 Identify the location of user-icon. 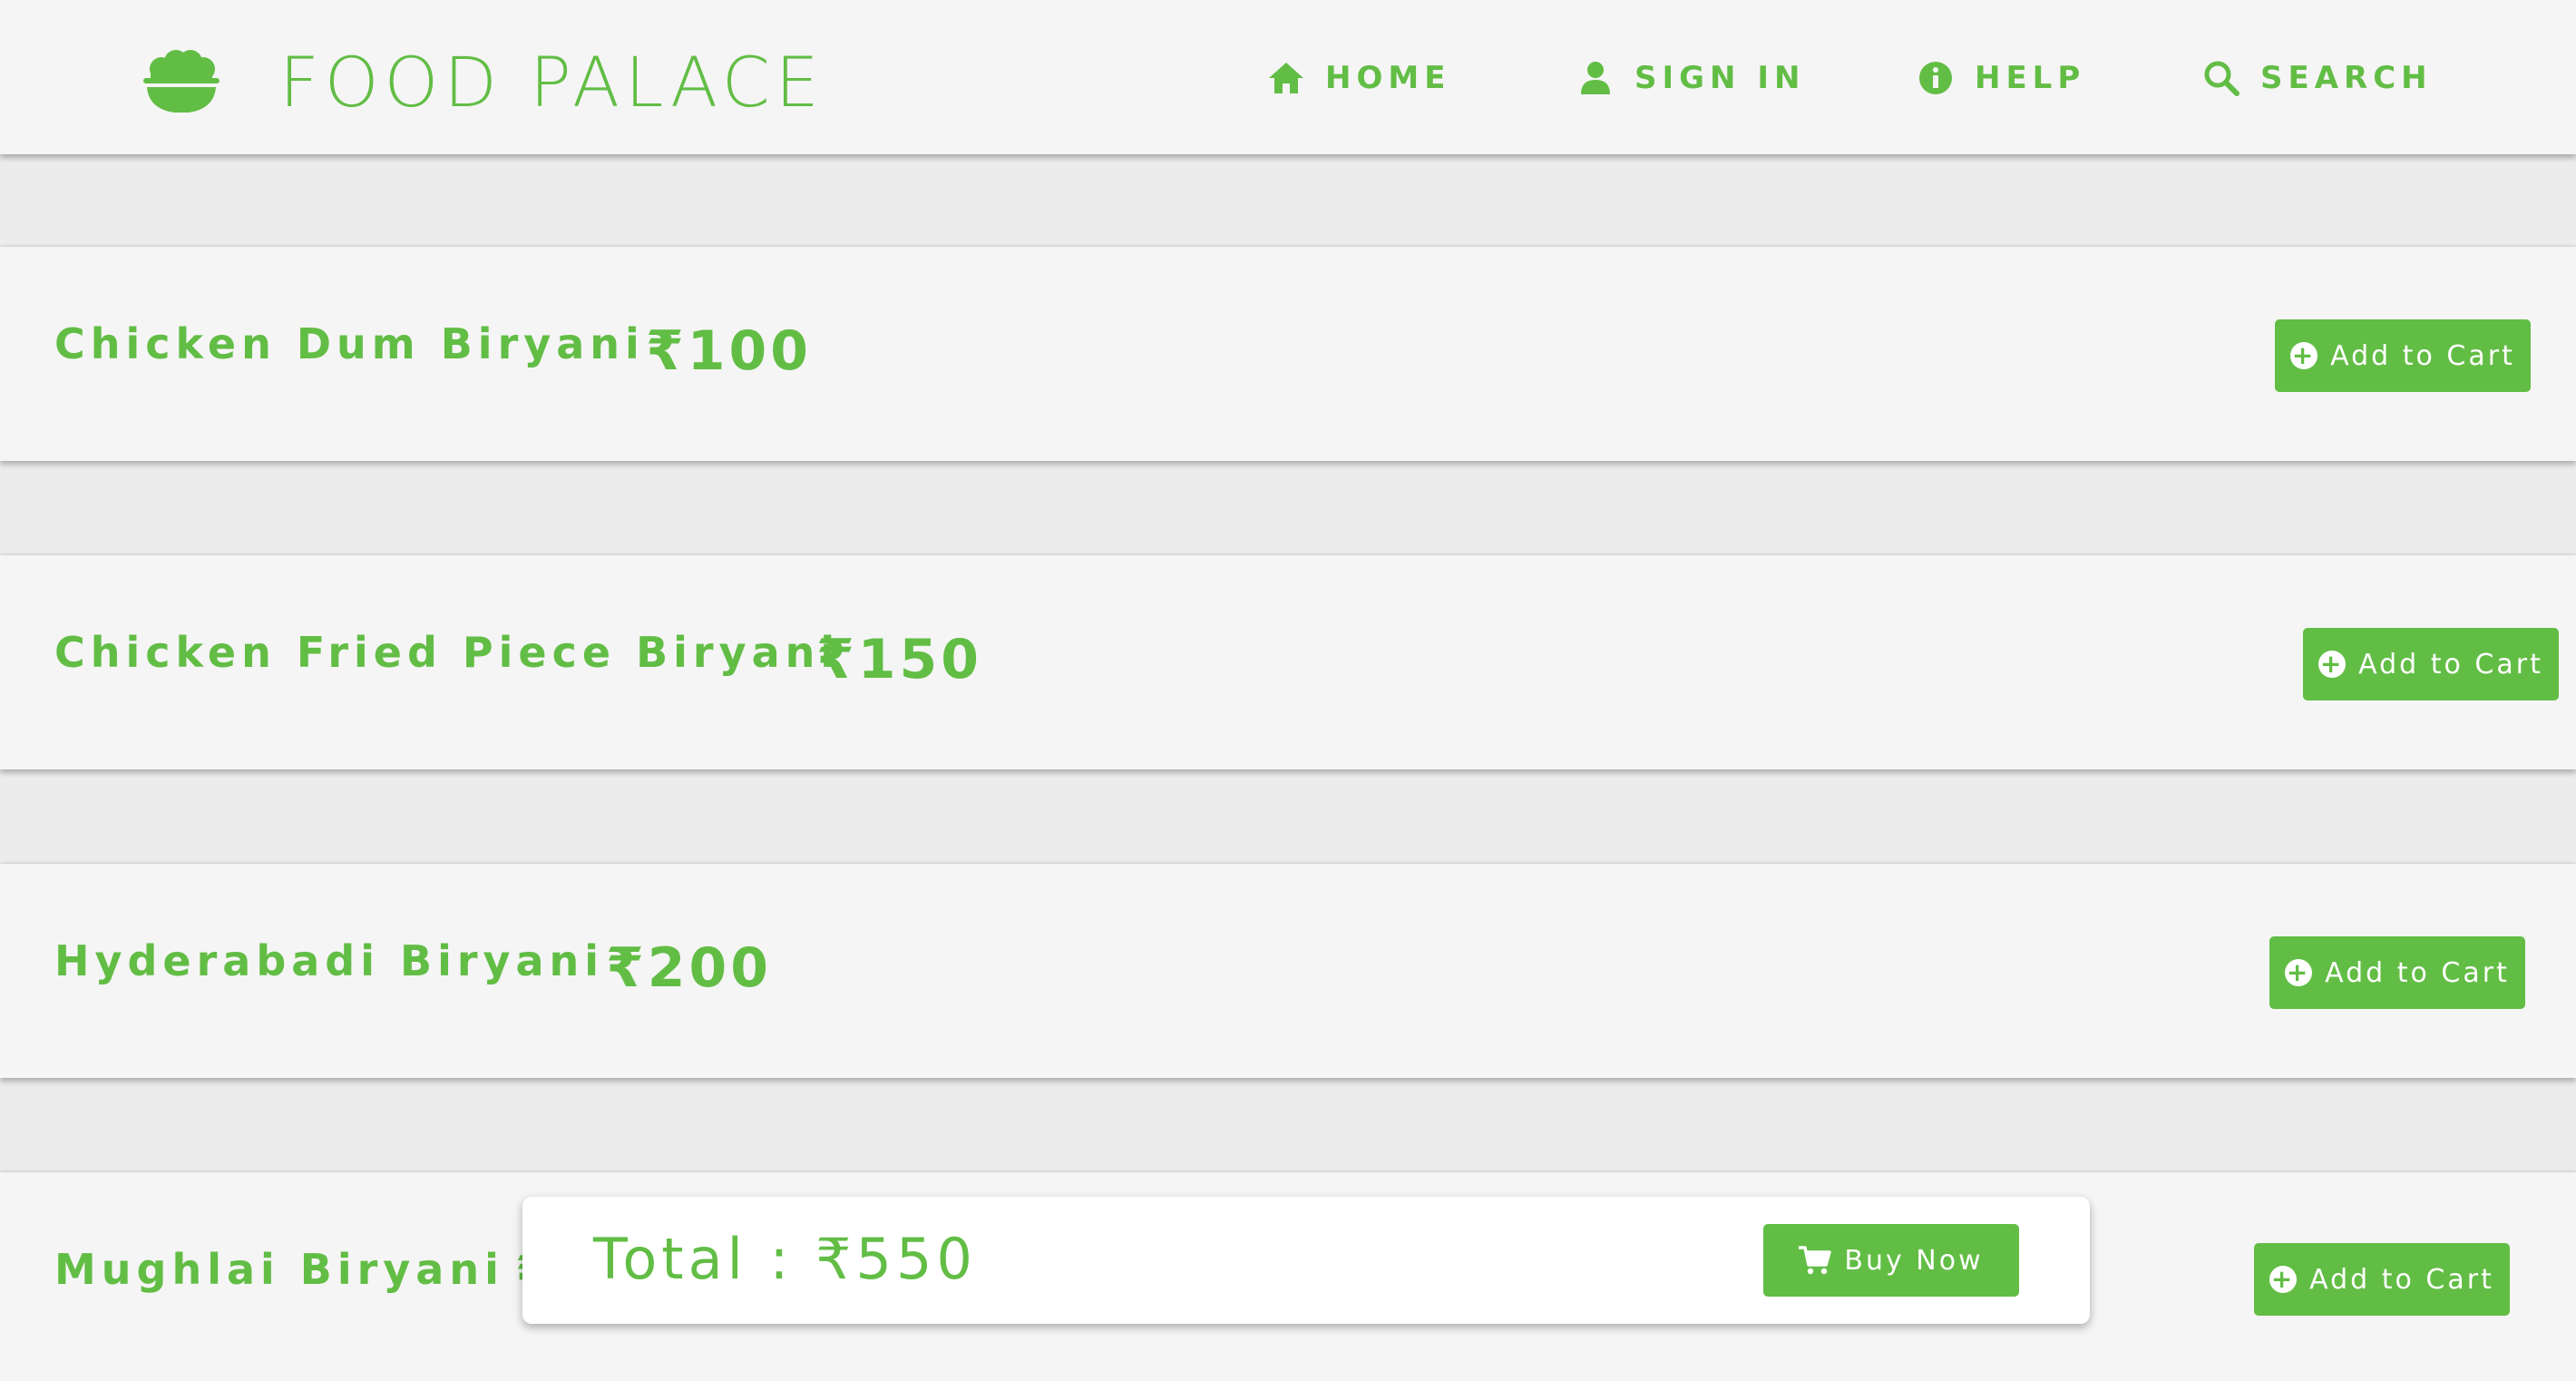
(1595, 78).